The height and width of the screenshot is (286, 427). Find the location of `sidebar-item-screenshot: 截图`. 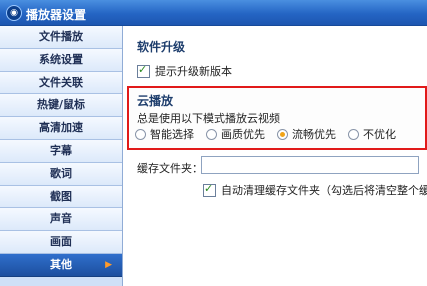

sidebar-item-screenshot: 截图 is located at coordinates (61, 197).